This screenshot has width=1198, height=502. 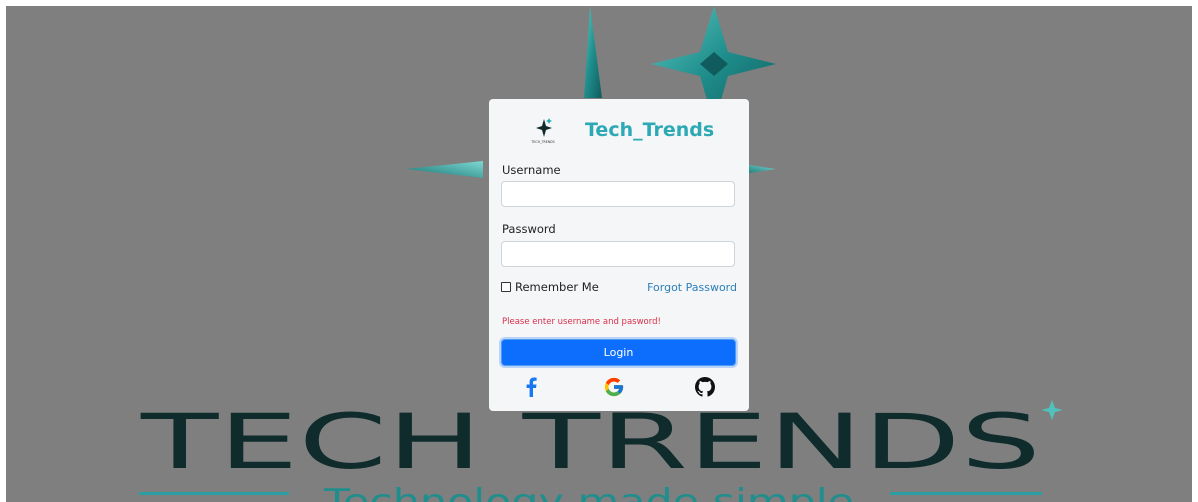 I want to click on remember-me-label: Remember Me, so click(x=557, y=287).